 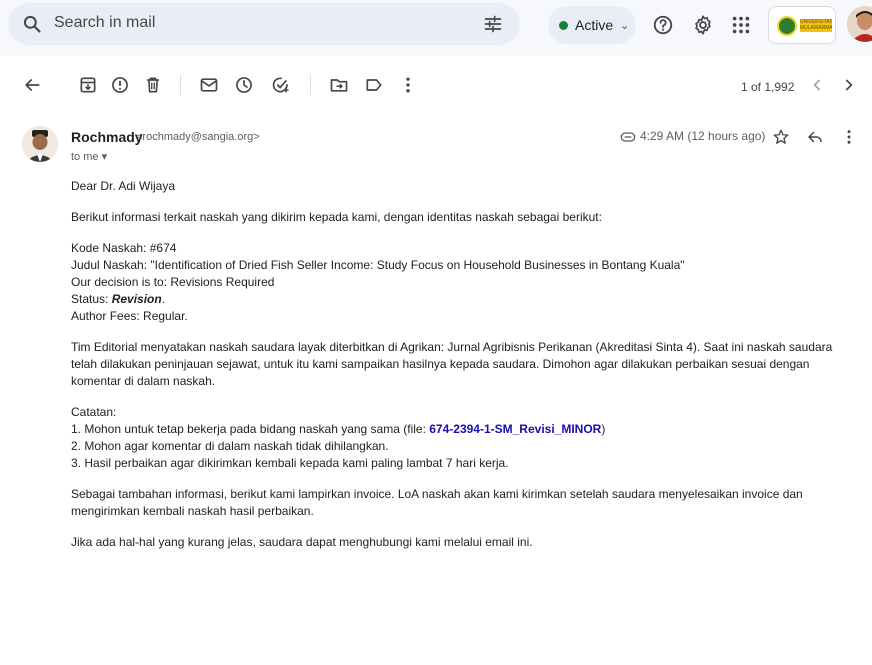 I want to click on status-label: Active, so click(x=594, y=25).